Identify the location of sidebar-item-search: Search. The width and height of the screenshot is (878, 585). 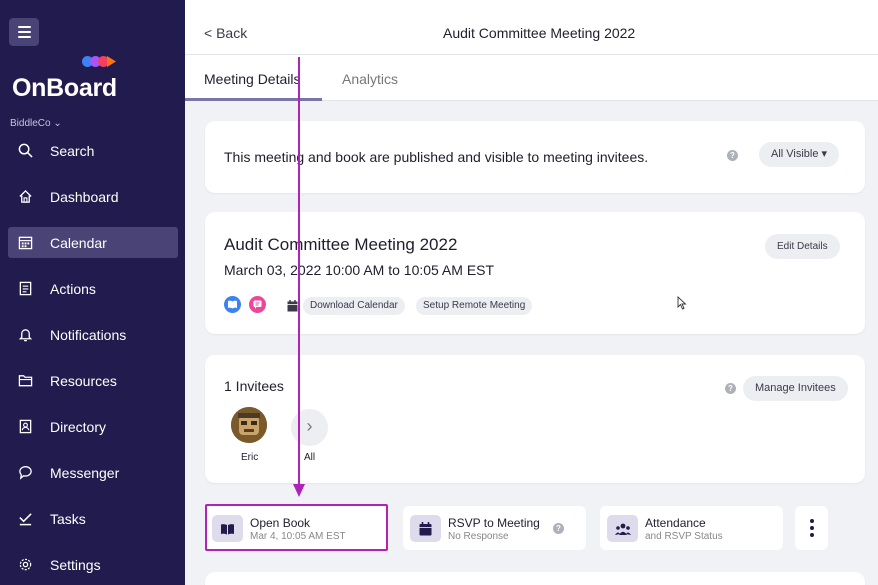
(93, 150).